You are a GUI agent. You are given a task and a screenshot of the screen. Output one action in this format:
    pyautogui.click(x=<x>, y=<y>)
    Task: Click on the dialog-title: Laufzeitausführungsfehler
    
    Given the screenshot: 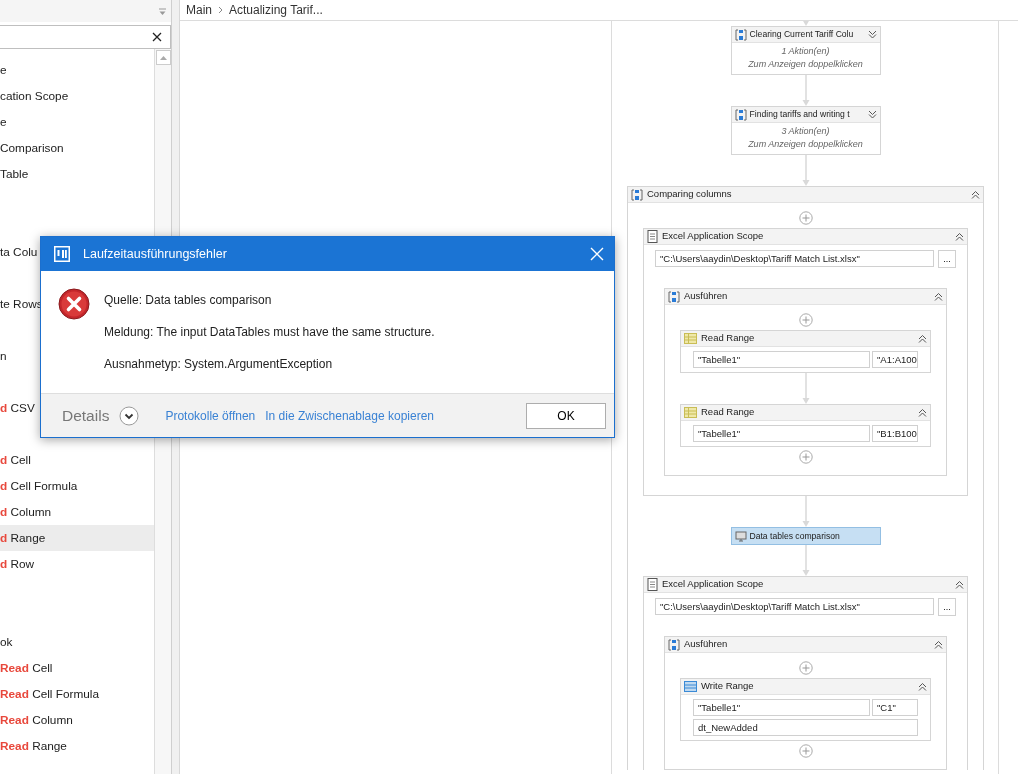 What is the action you would take?
    pyautogui.click(x=155, y=254)
    